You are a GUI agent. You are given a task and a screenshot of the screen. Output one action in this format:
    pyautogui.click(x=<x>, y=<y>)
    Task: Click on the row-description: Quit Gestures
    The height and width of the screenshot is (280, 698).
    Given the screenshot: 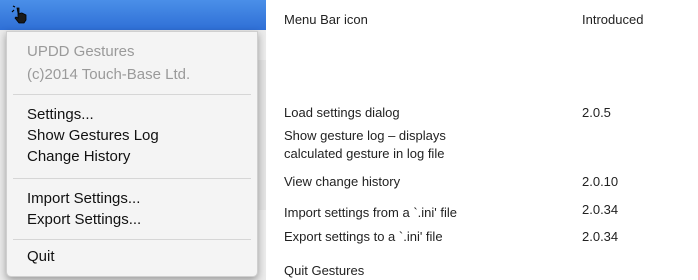 What is the action you would take?
    pyautogui.click(x=324, y=270)
    